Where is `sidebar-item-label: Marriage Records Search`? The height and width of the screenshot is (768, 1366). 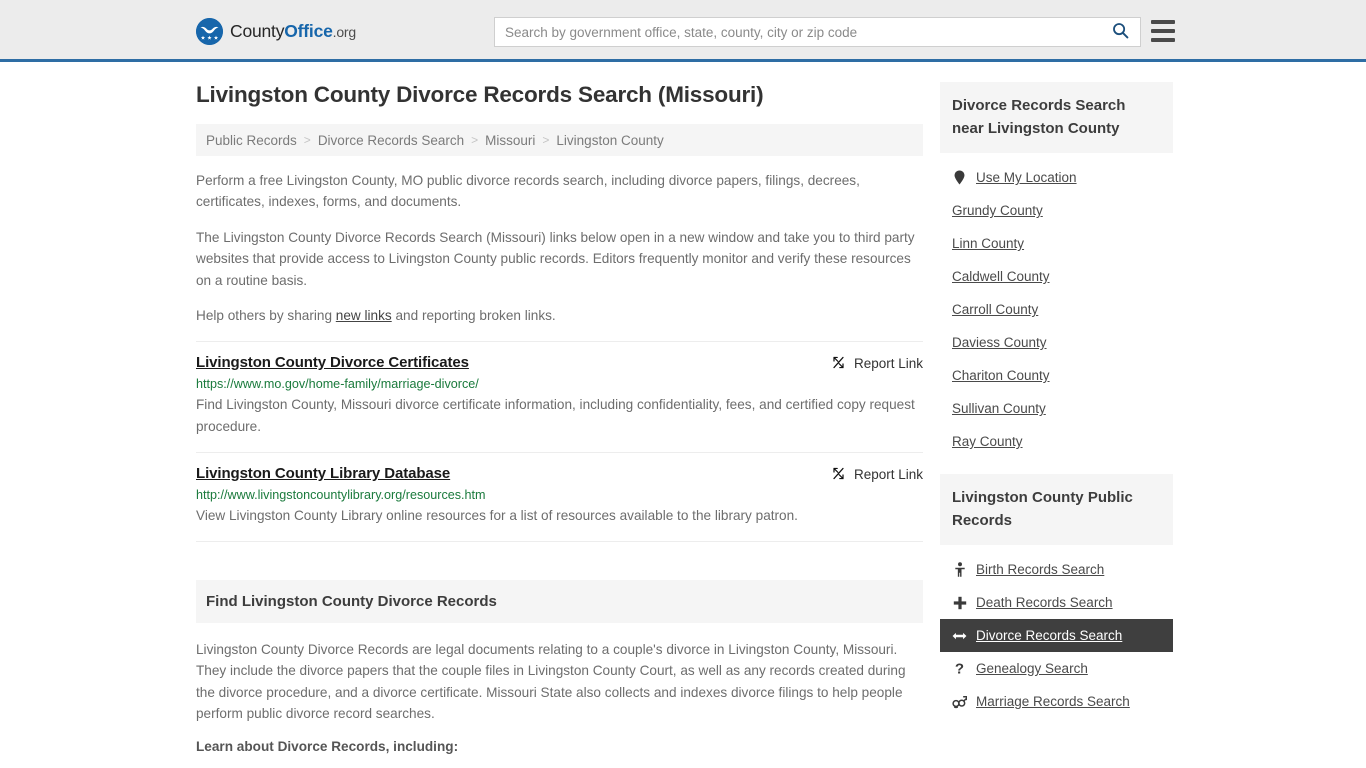
sidebar-item-label: Marriage Records Search is located at coordinates (1053, 701).